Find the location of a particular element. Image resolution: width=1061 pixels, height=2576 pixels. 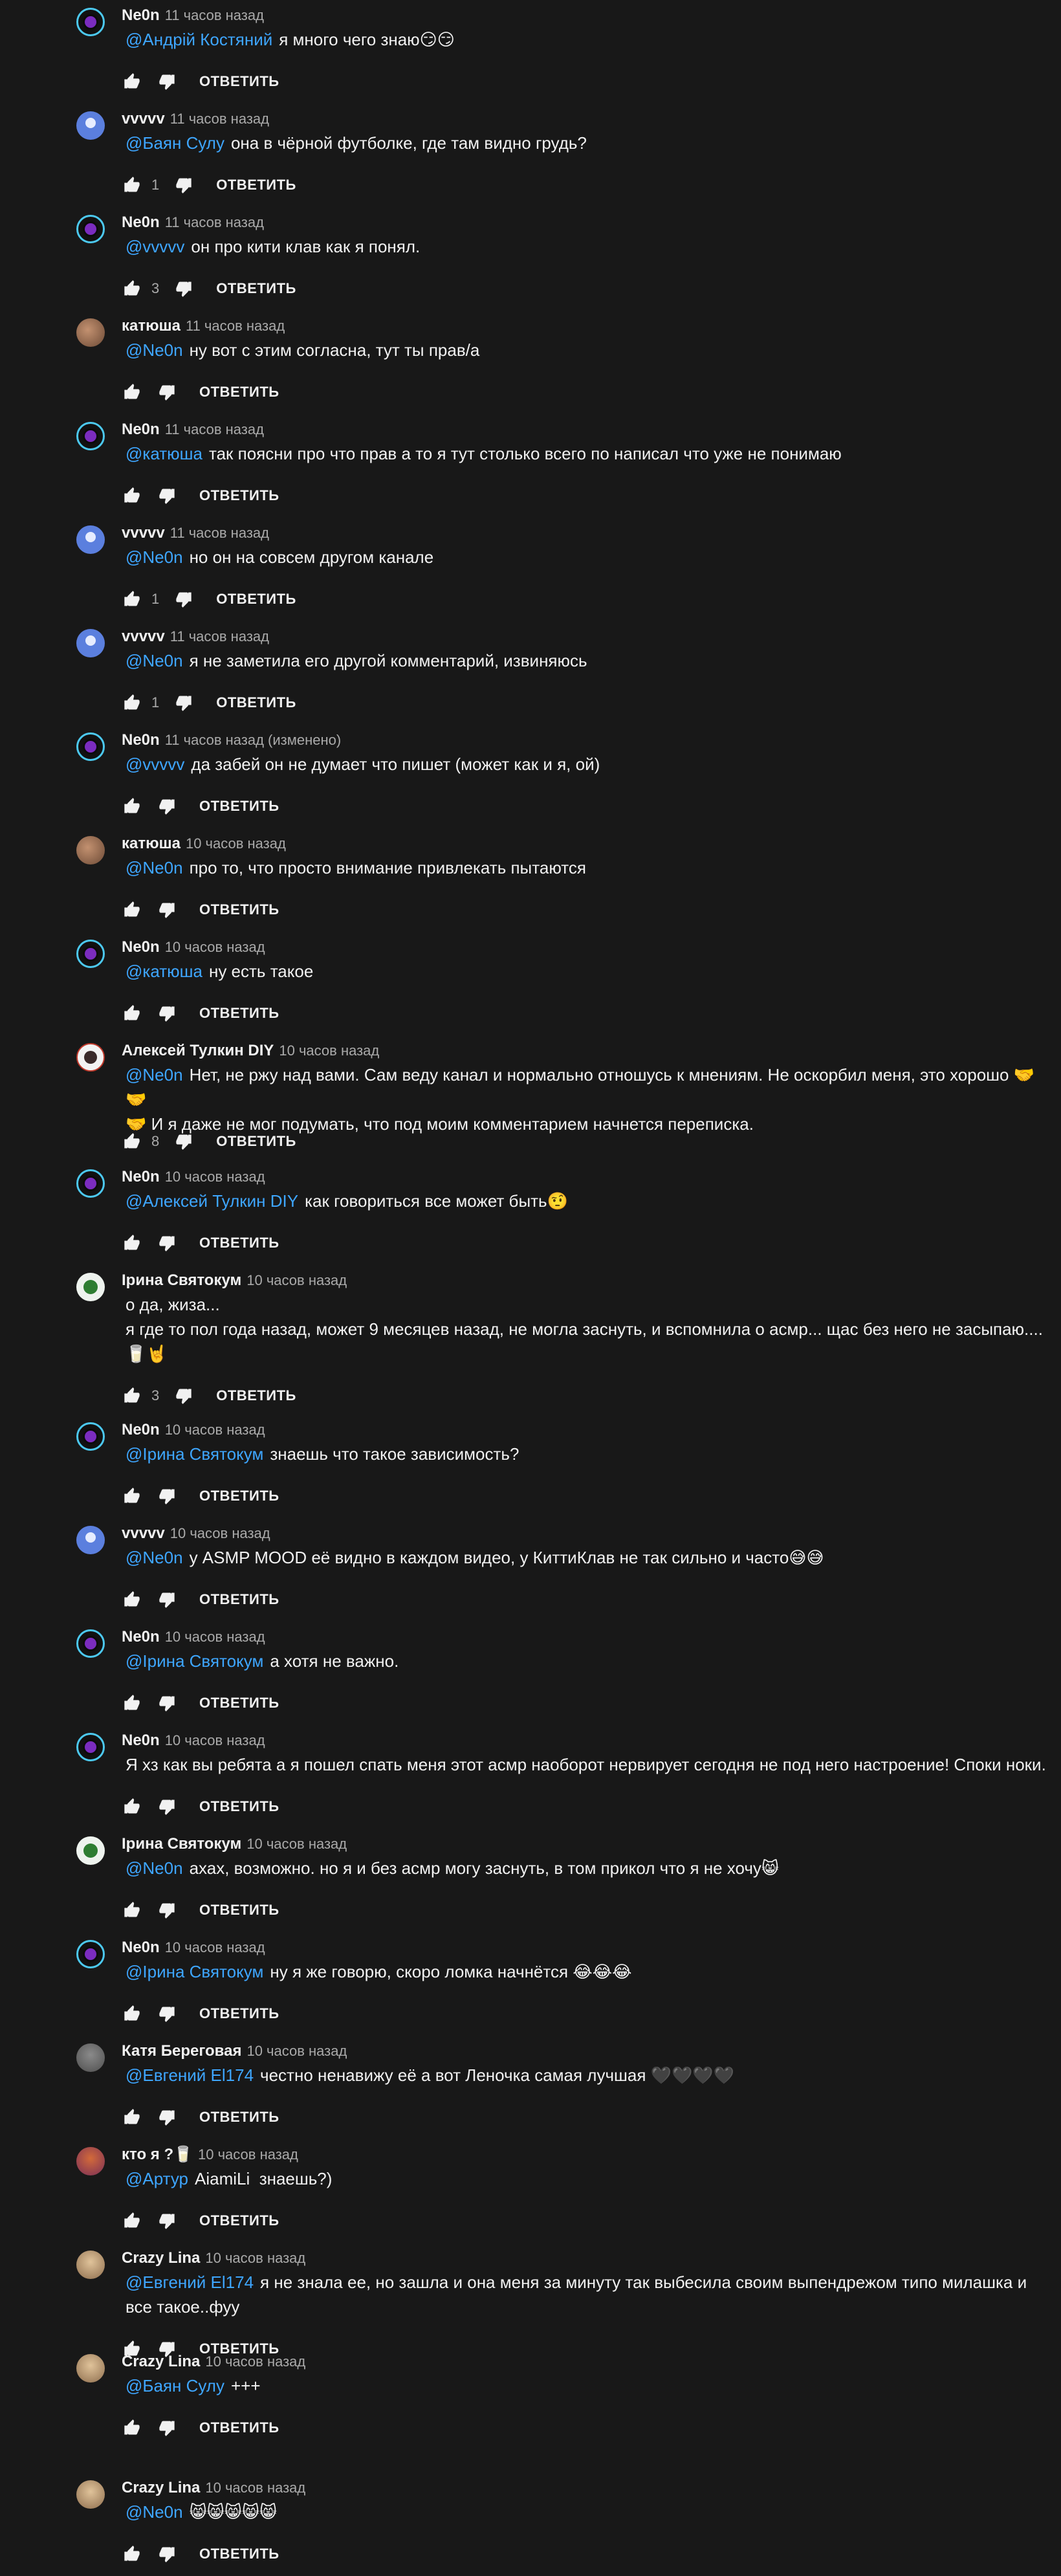

mention-link: @Артур is located at coordinates (157, 2178).